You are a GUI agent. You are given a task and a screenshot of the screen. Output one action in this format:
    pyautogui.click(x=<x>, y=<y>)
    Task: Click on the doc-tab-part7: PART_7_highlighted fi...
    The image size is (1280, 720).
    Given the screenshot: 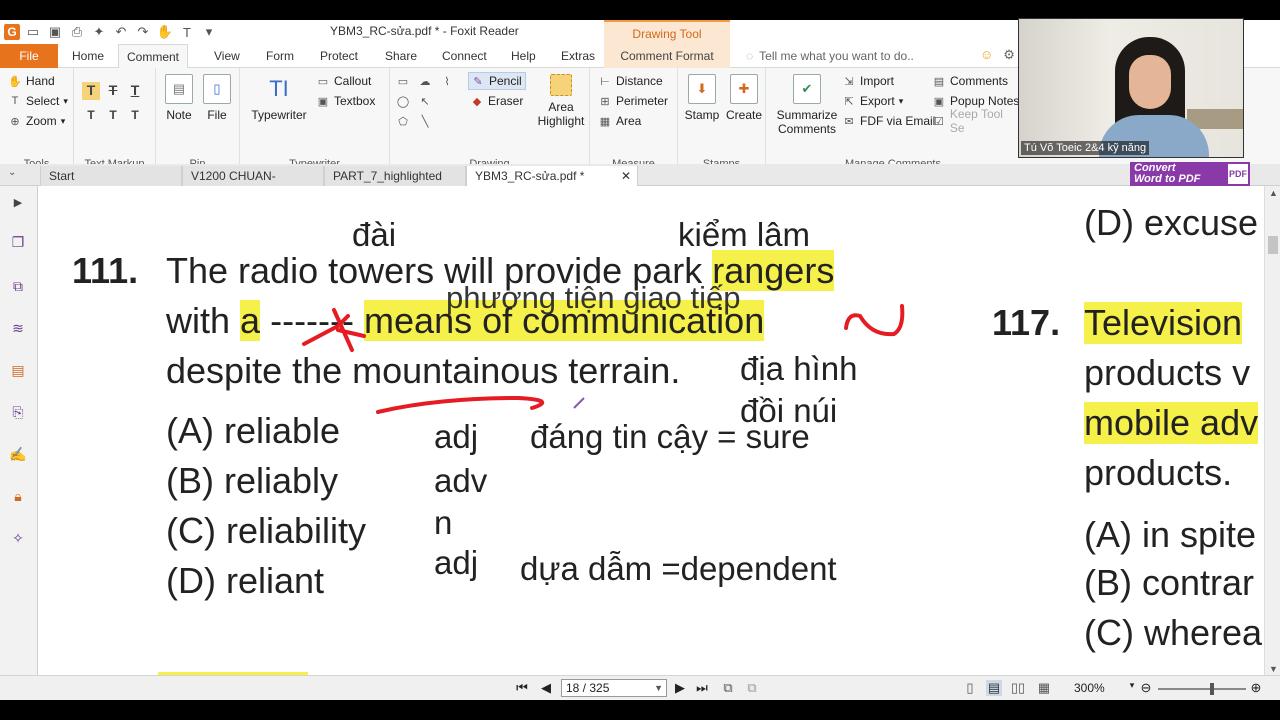 What is the action you would take?
    pyautogui.click(x=395, y=184)
    